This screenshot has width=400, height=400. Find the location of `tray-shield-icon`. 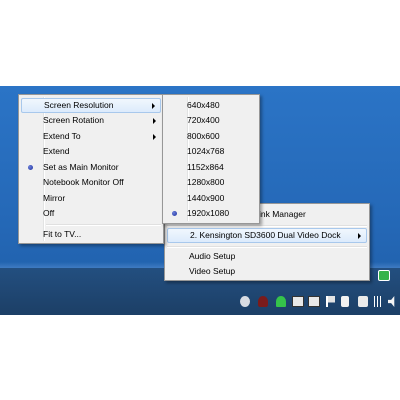

tray-shield-icon is located at coordinates (263, 301).